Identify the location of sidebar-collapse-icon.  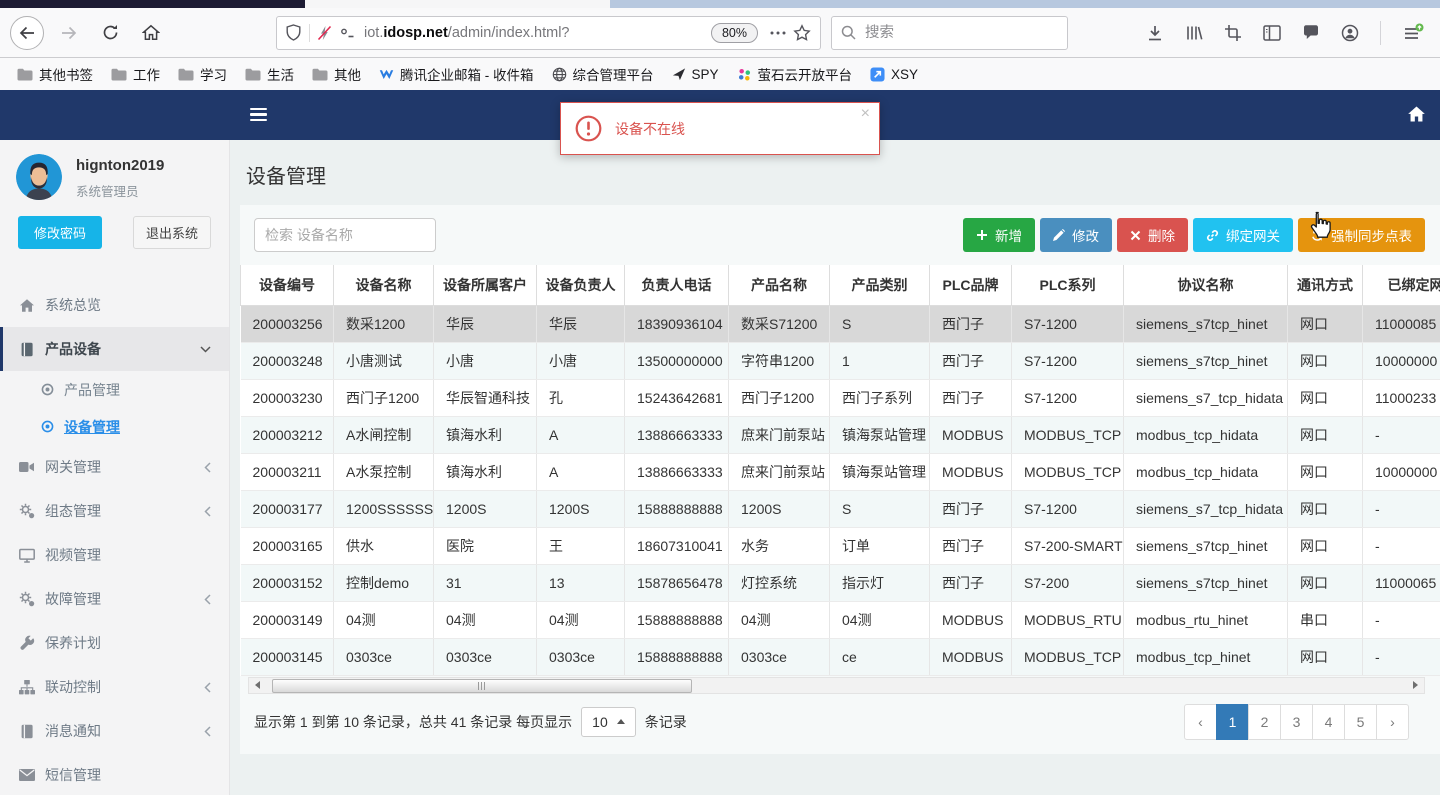
(258, 115).